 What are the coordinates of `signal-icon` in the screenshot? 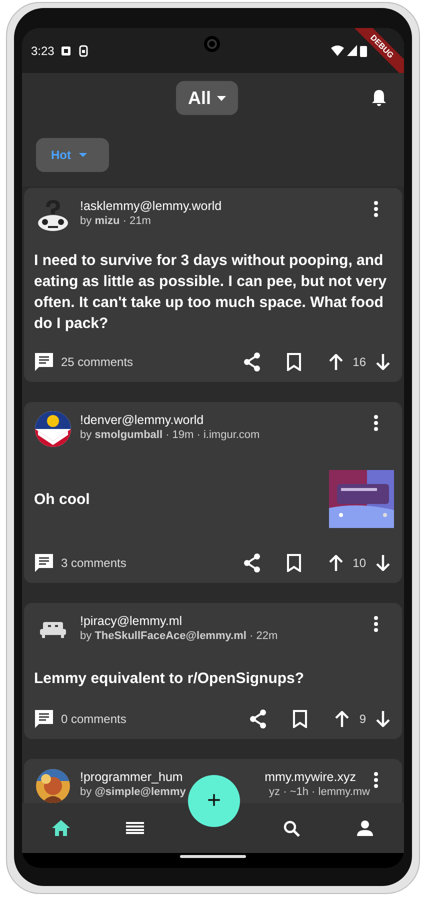 It's located at (352, 50).